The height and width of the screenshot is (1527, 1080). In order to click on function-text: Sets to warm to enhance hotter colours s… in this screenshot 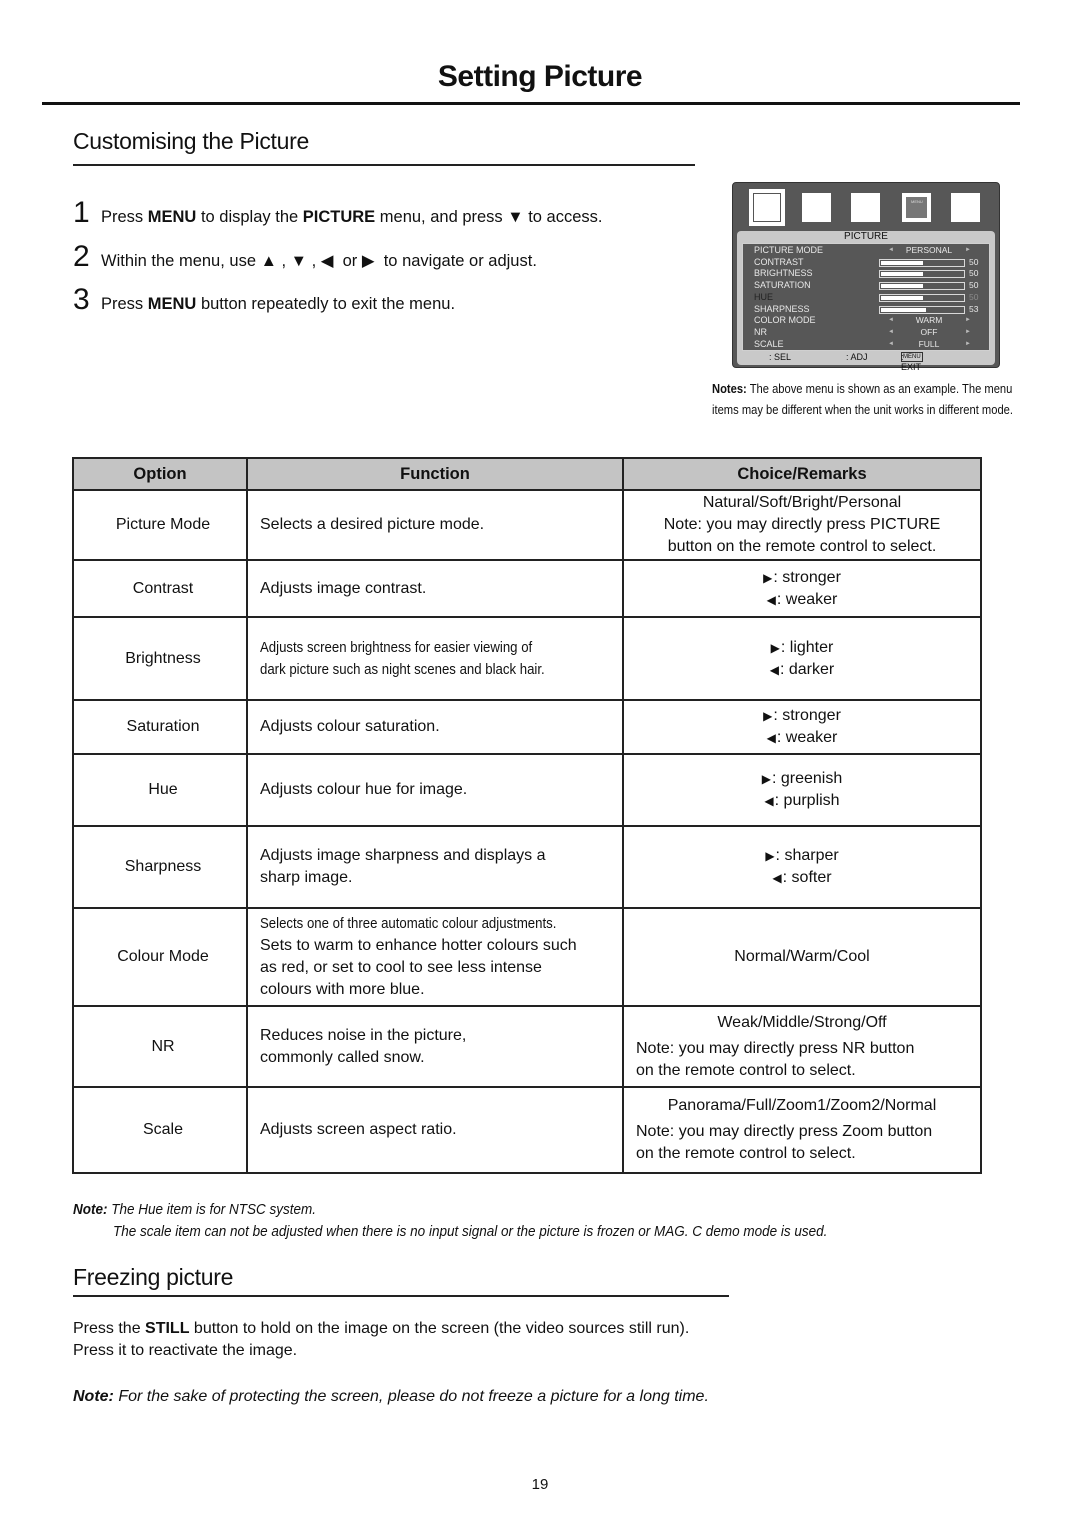, I will do `click(418, 945)`.